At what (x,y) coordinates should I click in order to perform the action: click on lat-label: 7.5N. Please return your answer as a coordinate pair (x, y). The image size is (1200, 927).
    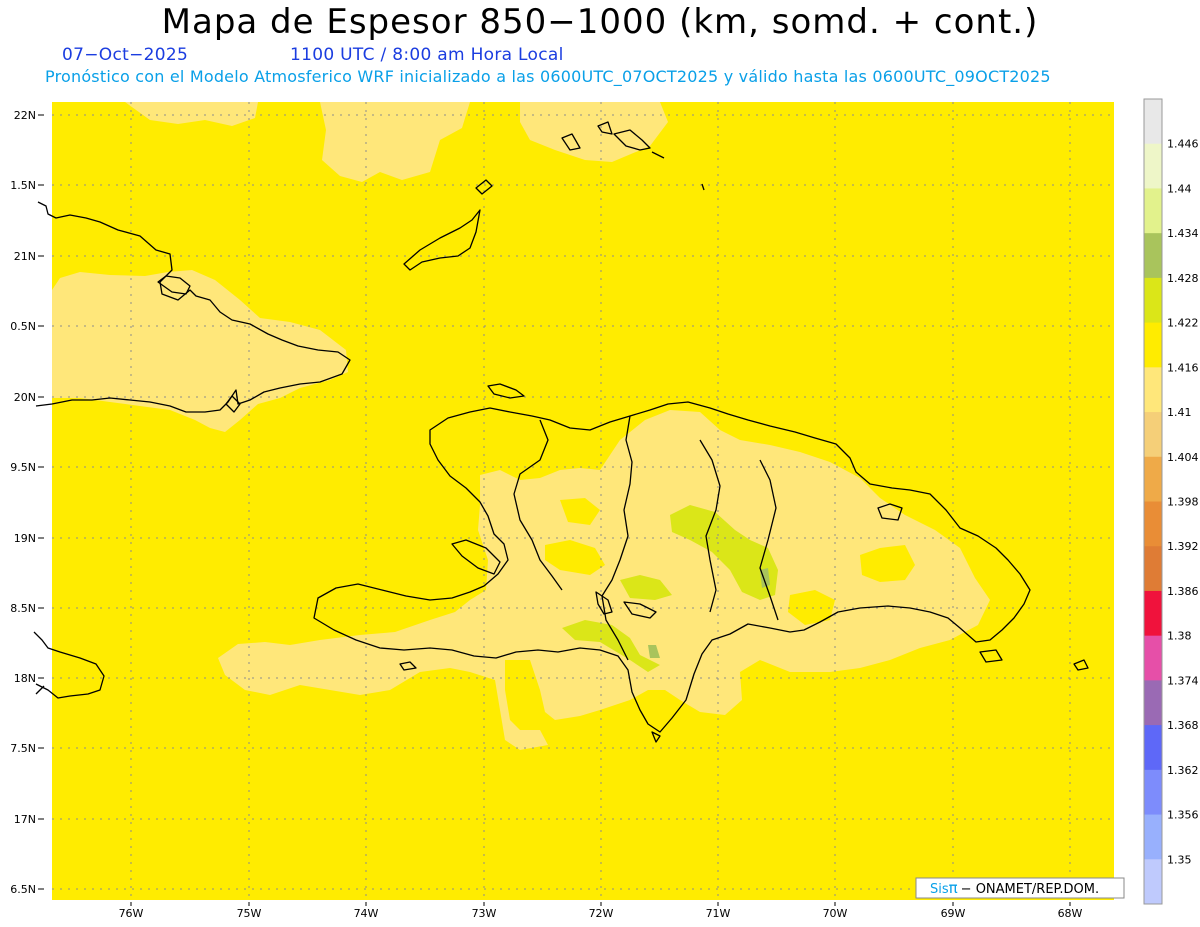
    Looking at the image, I should click on (23, 748).